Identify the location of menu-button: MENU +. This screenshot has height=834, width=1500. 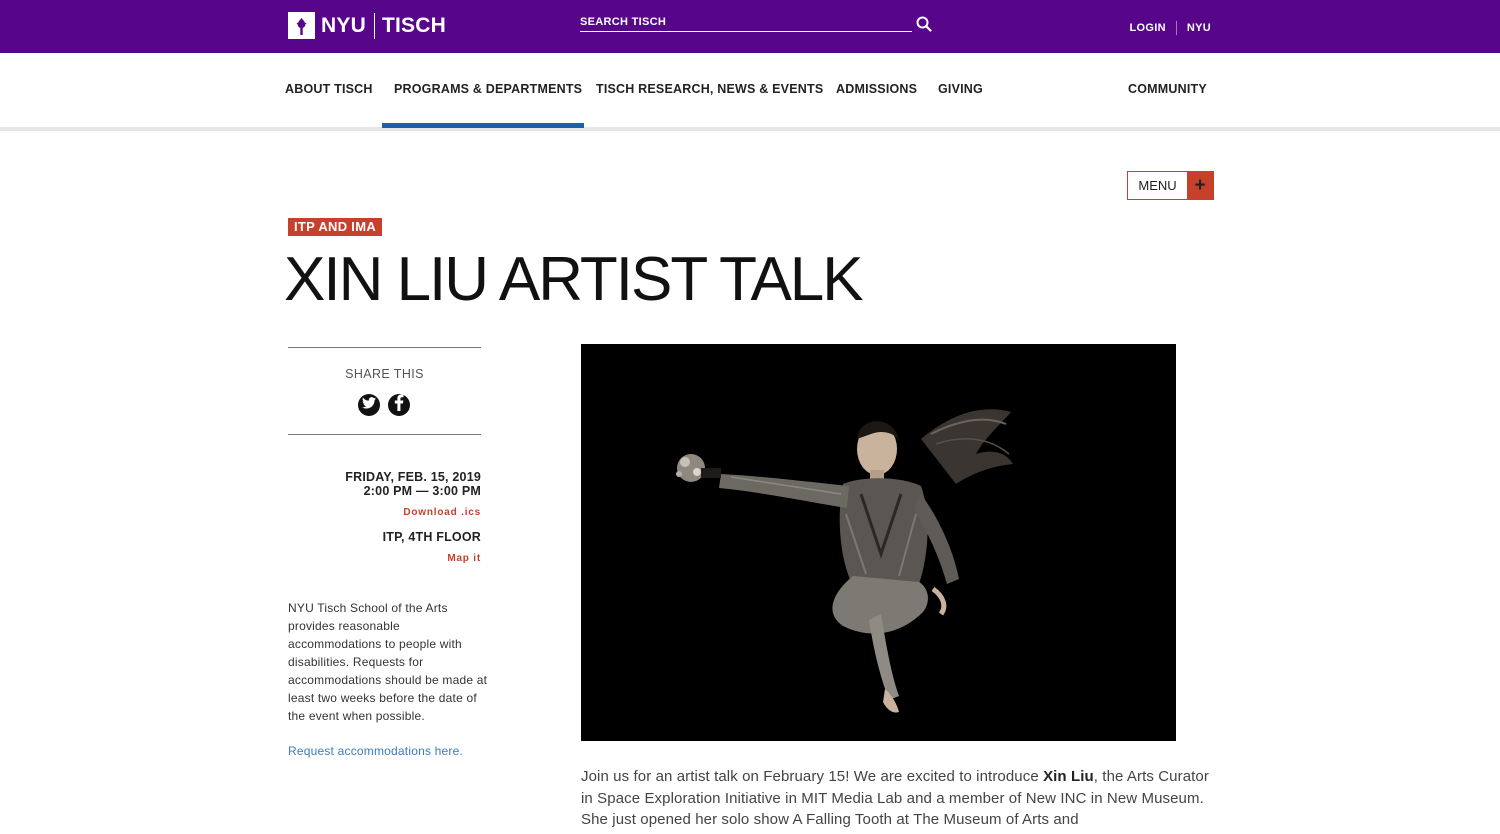
(1170, 185).